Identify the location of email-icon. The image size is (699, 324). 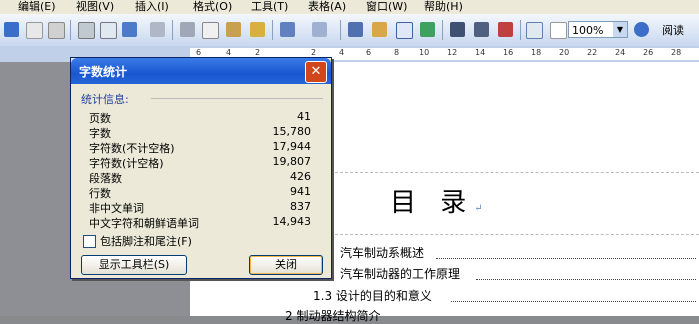
(56, 30).